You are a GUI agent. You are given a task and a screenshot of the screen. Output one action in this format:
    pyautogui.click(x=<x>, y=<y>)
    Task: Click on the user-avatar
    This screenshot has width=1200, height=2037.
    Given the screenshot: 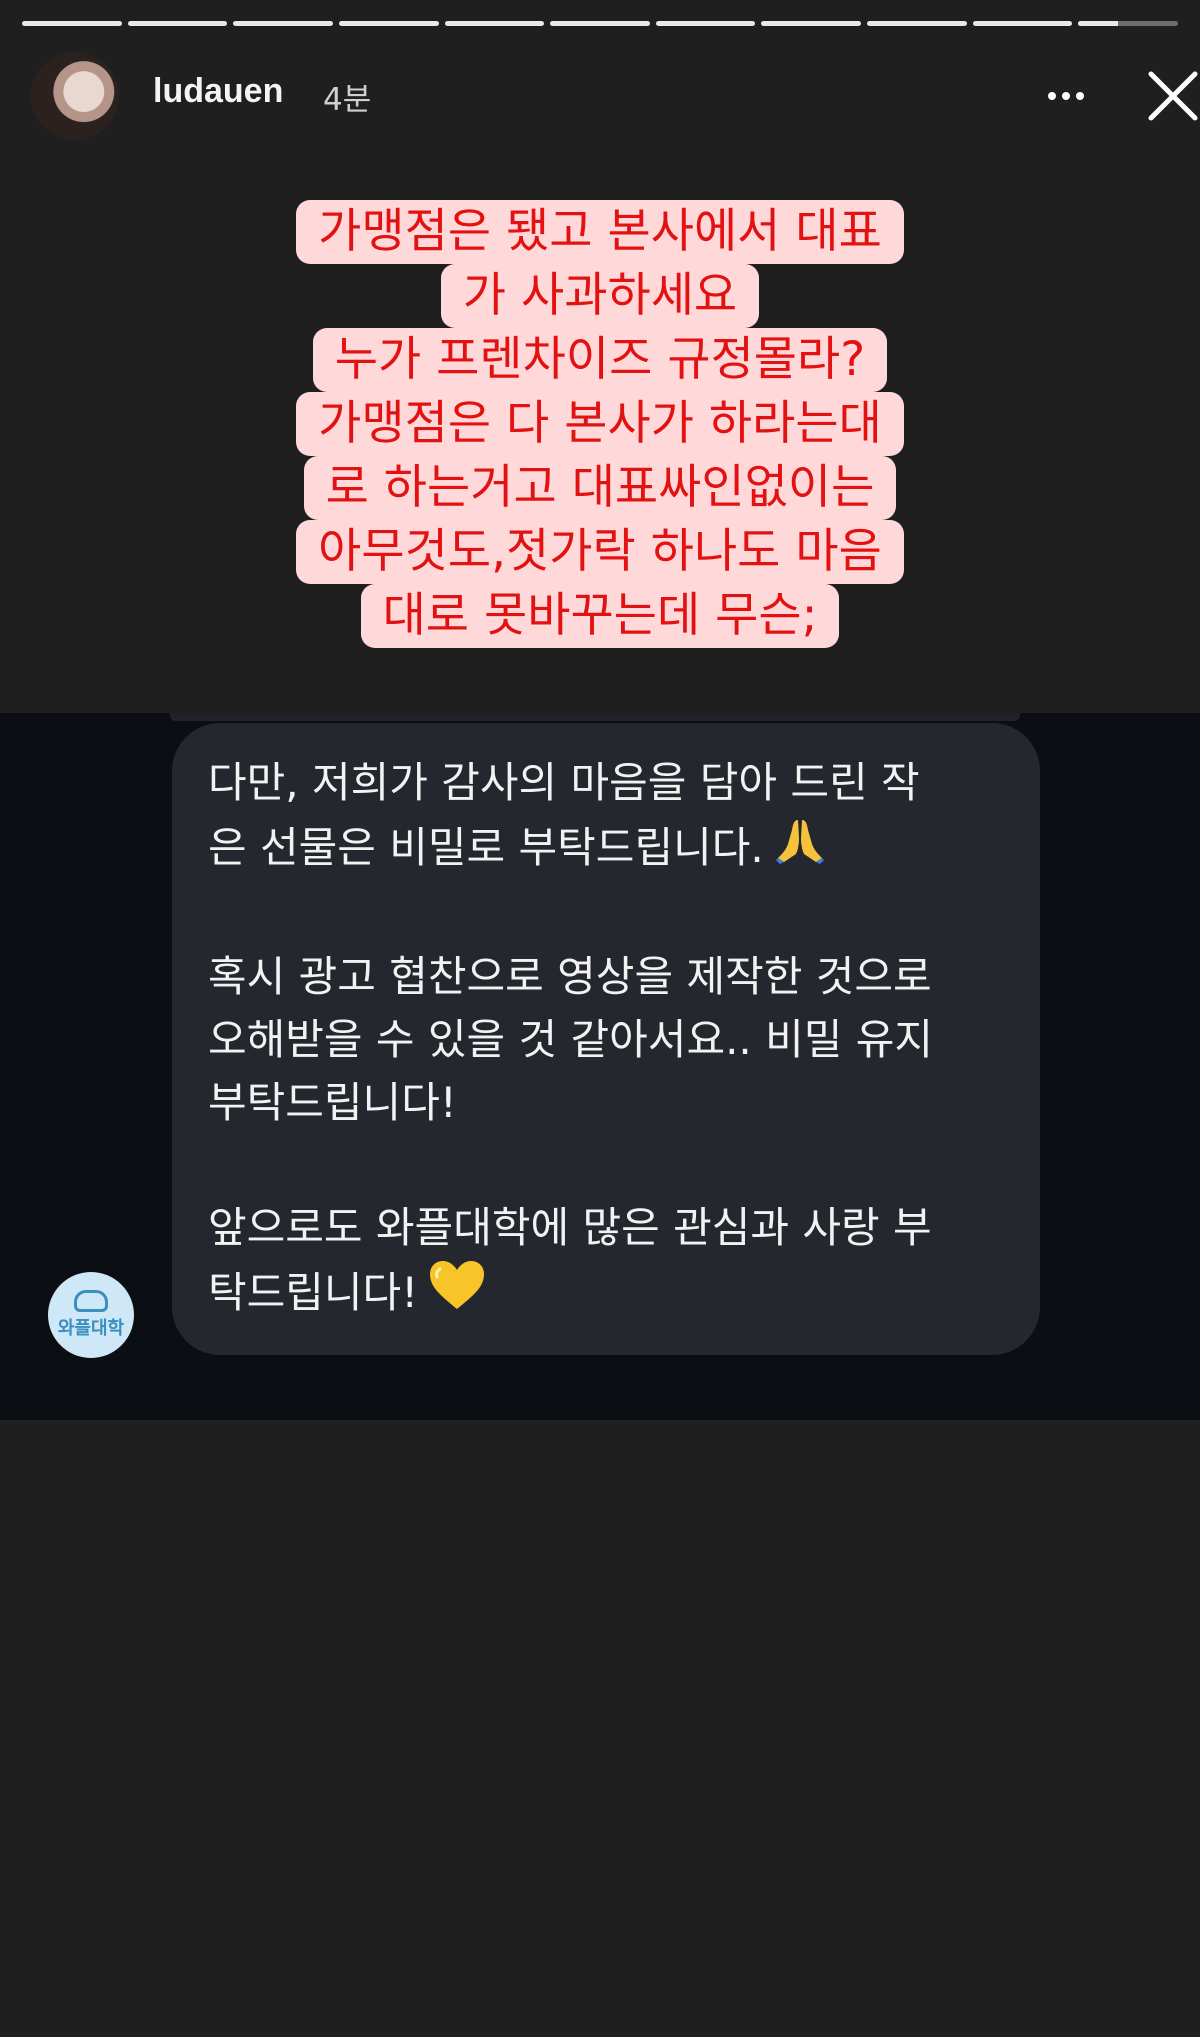 What is the action you would take?
    pyautogui.click(x=75, y=96)
    